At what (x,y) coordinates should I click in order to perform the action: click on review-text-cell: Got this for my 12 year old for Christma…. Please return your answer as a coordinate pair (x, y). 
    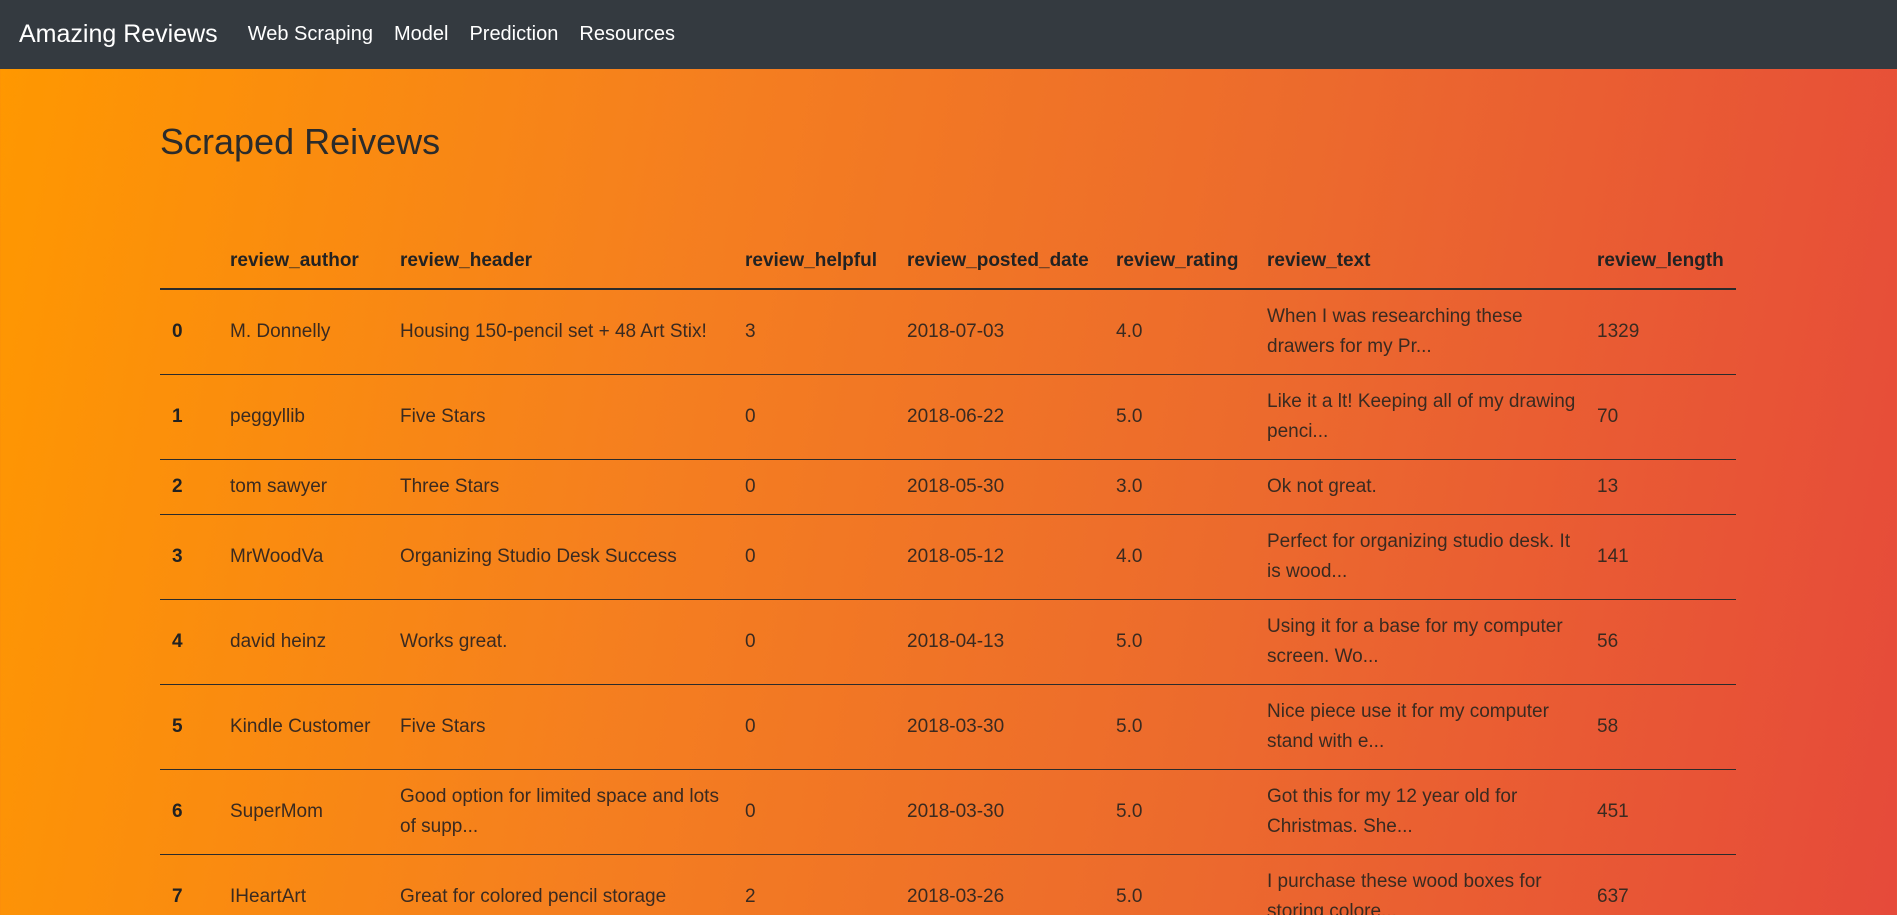
    Looking at the image, I should click on (1422, 812).